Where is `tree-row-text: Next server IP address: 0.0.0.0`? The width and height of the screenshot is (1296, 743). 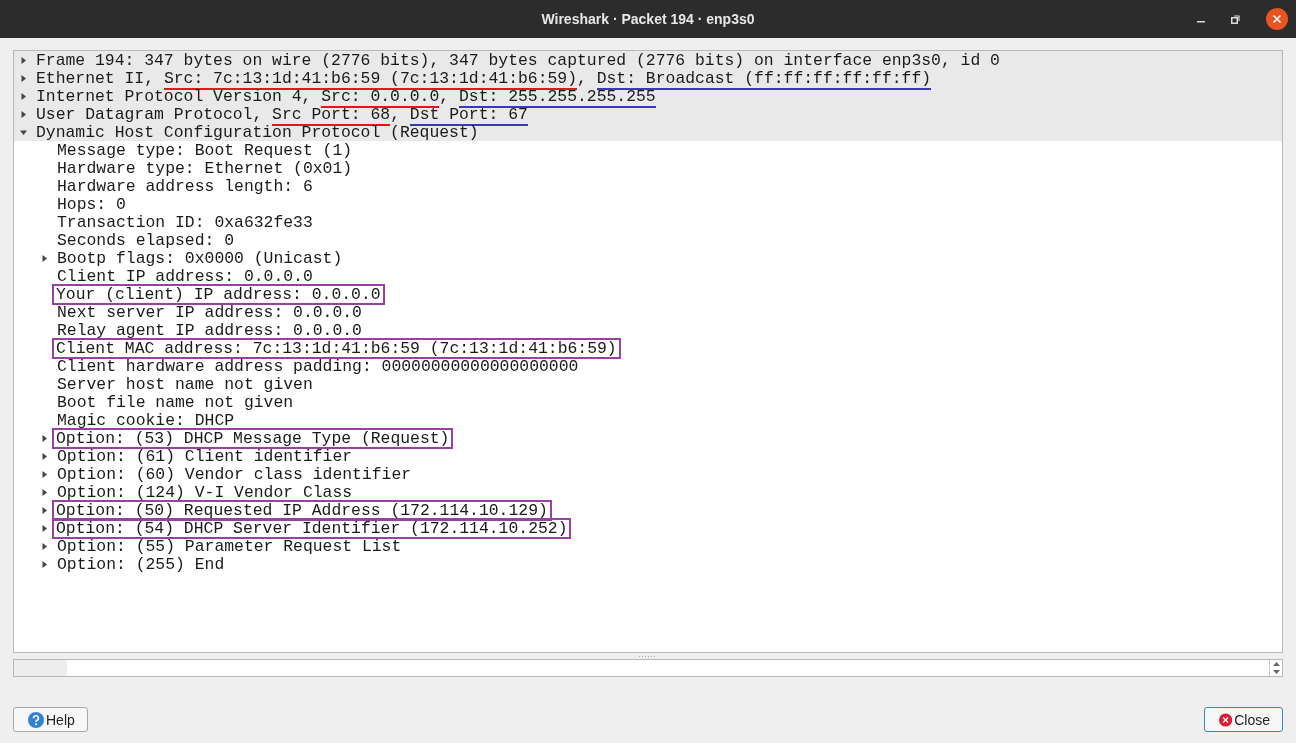
tree-row-text: Next server IP address: 0.0.0.0 is located at coordinates (209, 312).